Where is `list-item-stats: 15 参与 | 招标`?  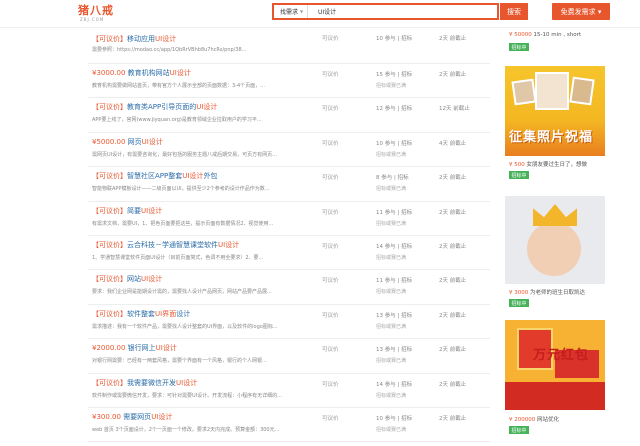
list-item-stats: 15 参与 | 招标 is located at coordinates (394, 75).